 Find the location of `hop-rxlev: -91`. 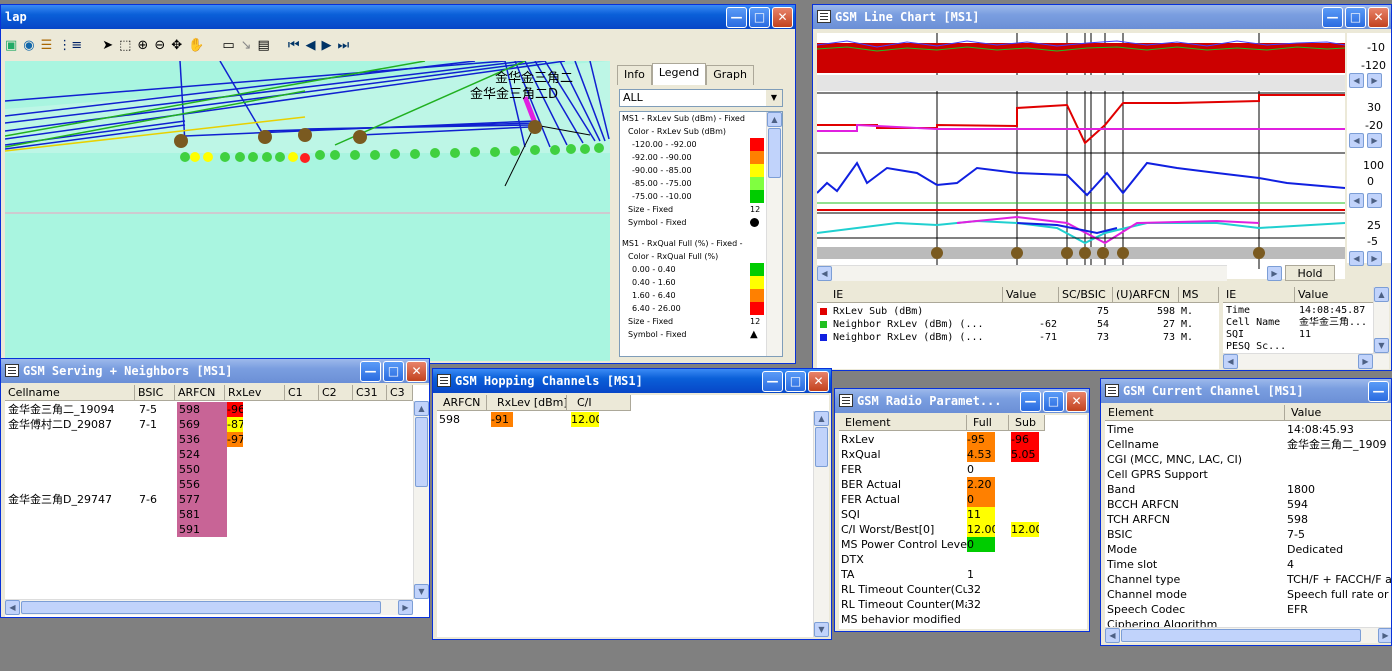

hop-rxlev: -91 is located at coordinates (502, 419).